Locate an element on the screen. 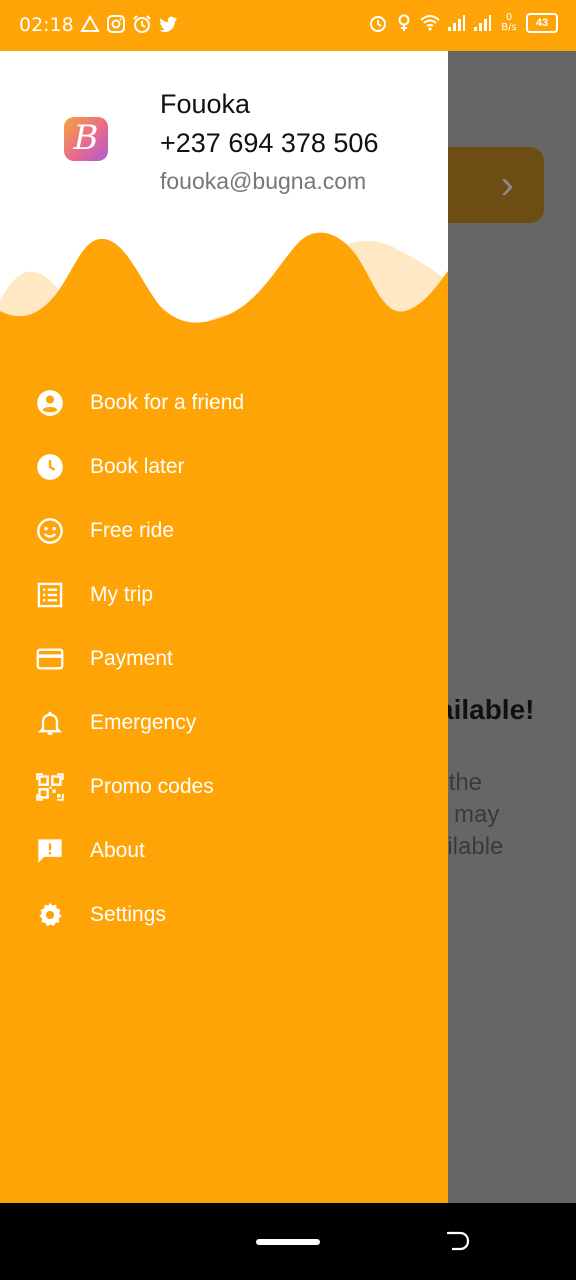  menu-item-payment: Payment is located at coordinates (224, 659).